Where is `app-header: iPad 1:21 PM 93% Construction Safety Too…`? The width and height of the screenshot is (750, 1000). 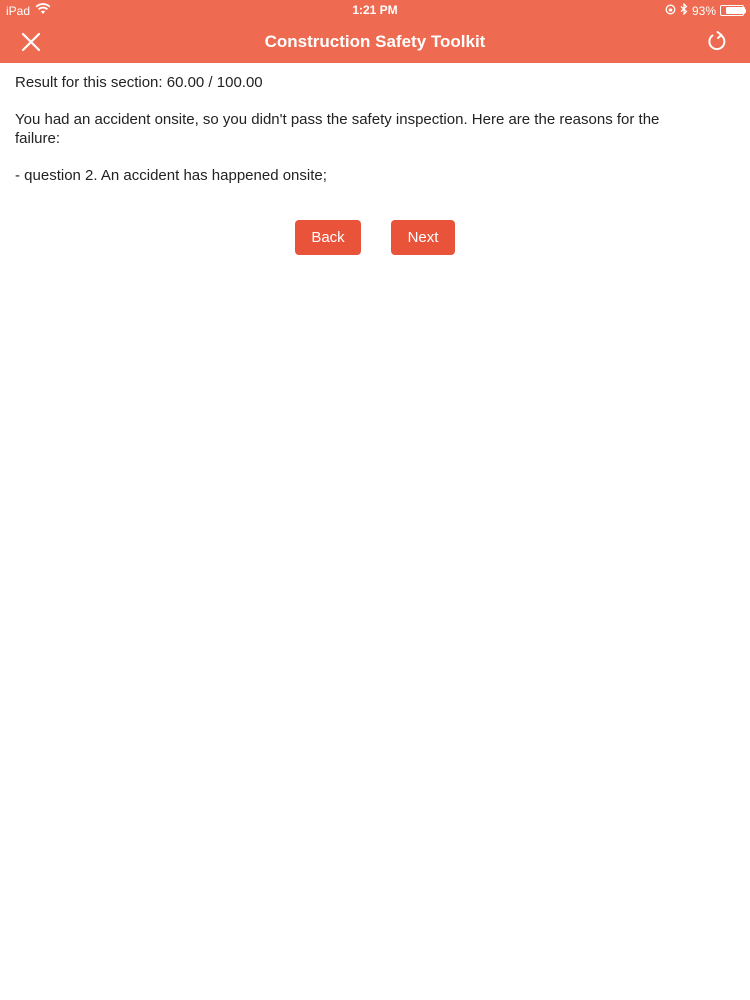 app-header: iPad 1:21 PM 93% Construction Safety Too… is located at coordinates (375, 31).